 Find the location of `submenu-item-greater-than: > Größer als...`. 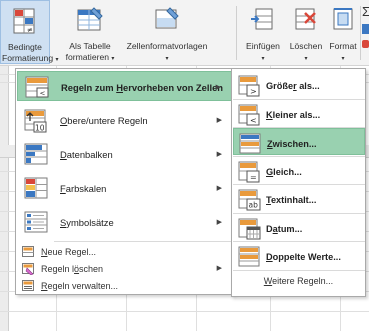

submenu-item-greater-than: > Größer als... is located at coordinates (299, 84).